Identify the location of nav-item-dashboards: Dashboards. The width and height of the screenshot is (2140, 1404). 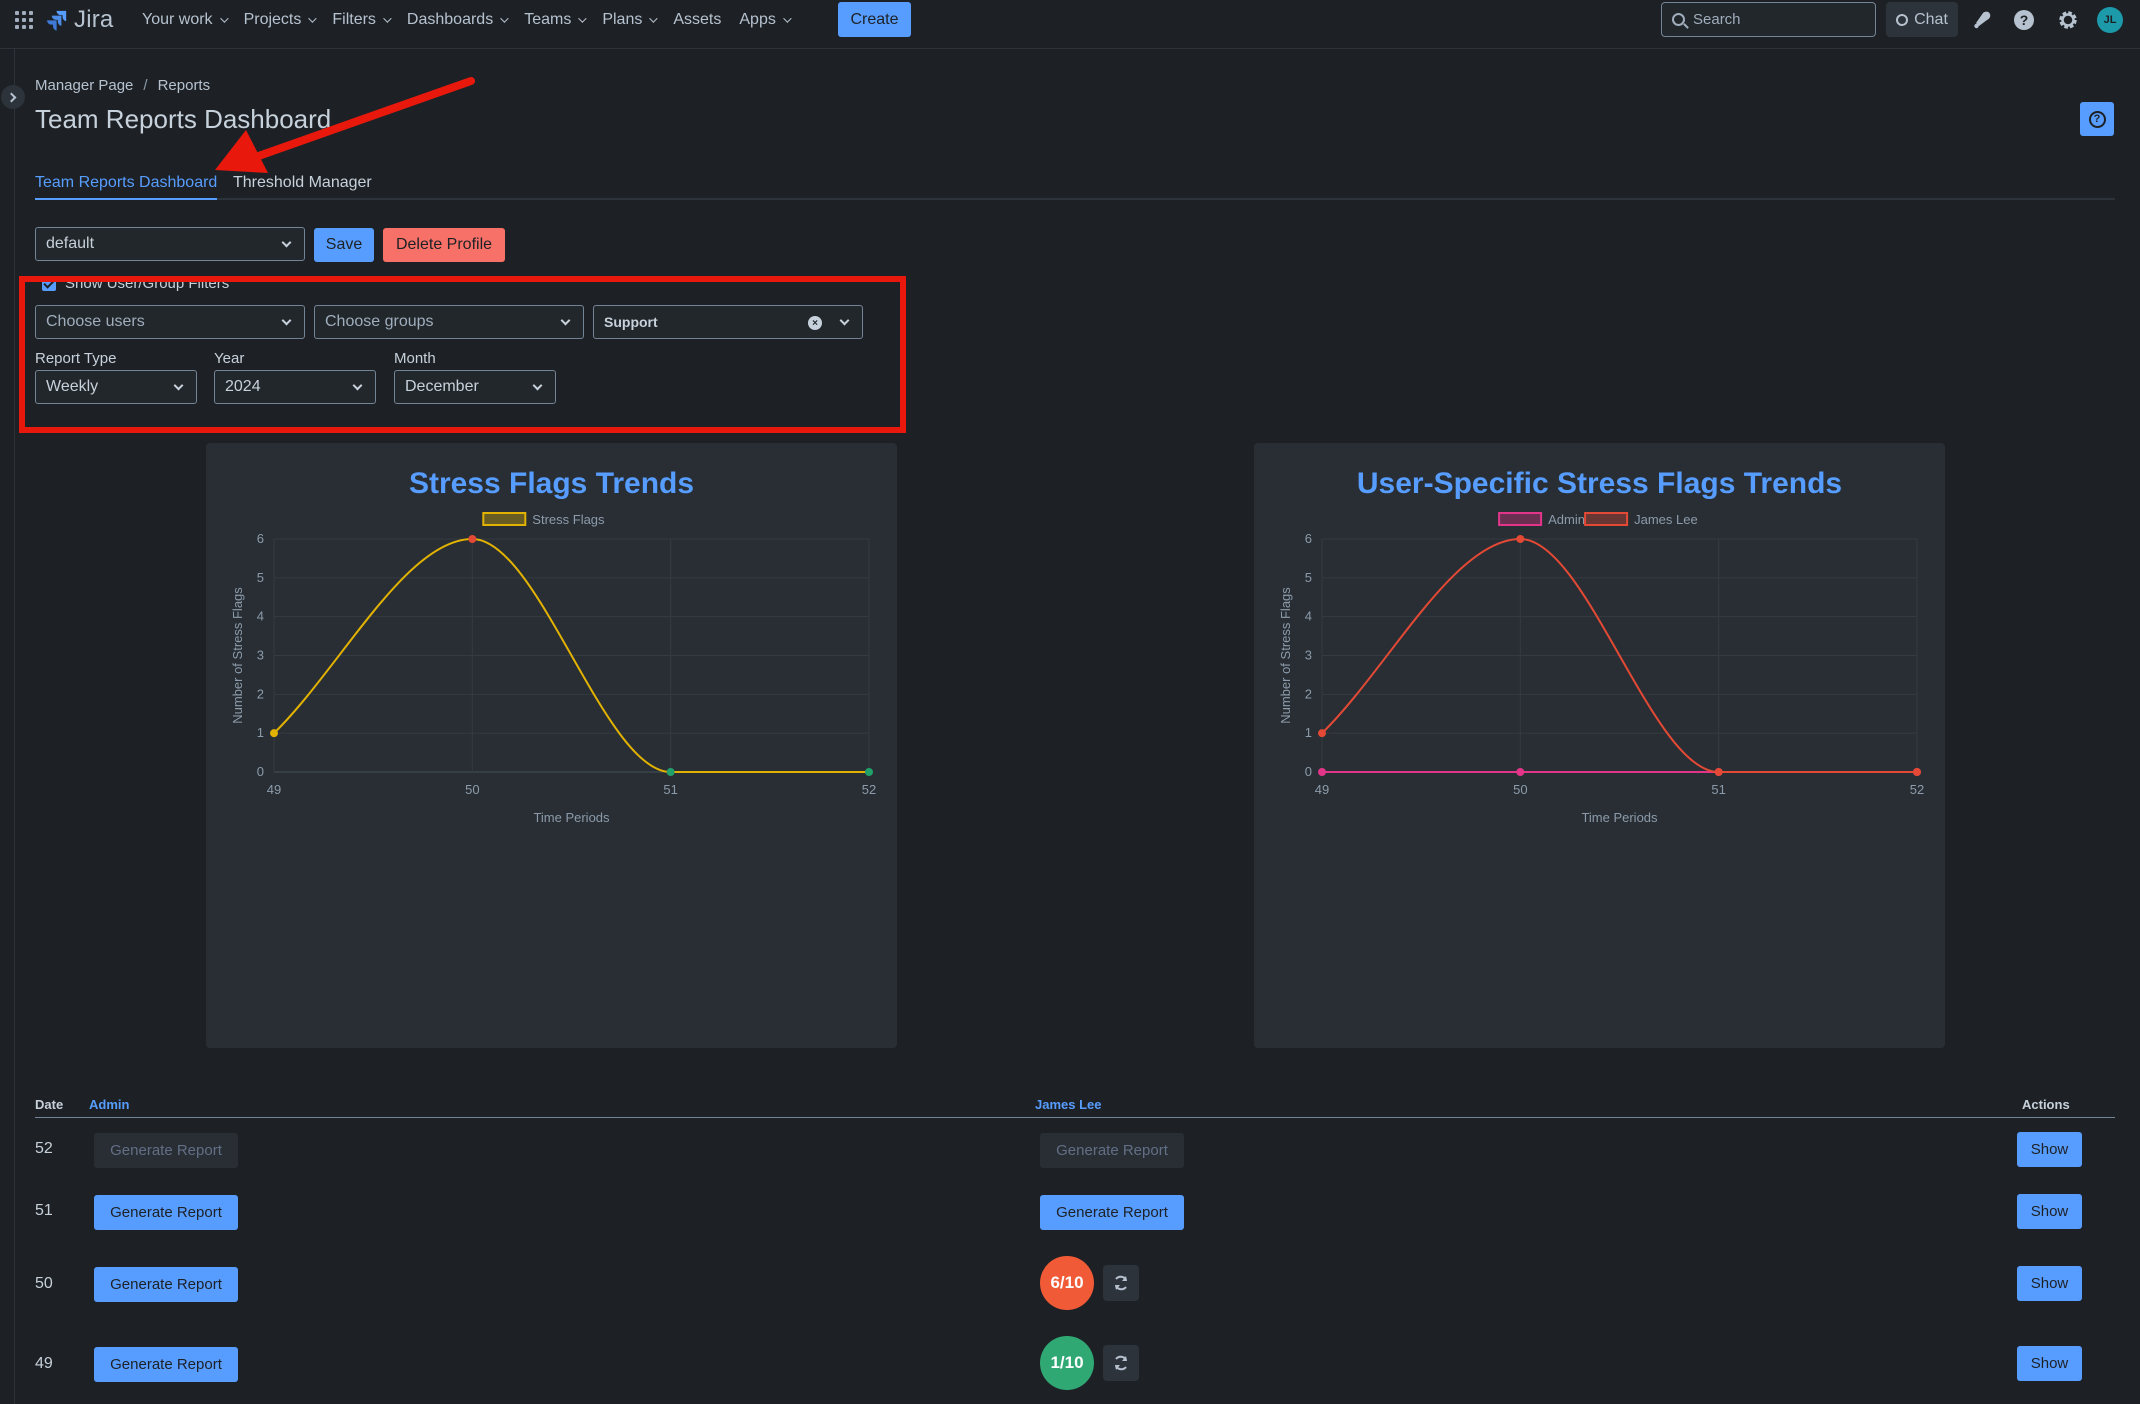
(458, 20).